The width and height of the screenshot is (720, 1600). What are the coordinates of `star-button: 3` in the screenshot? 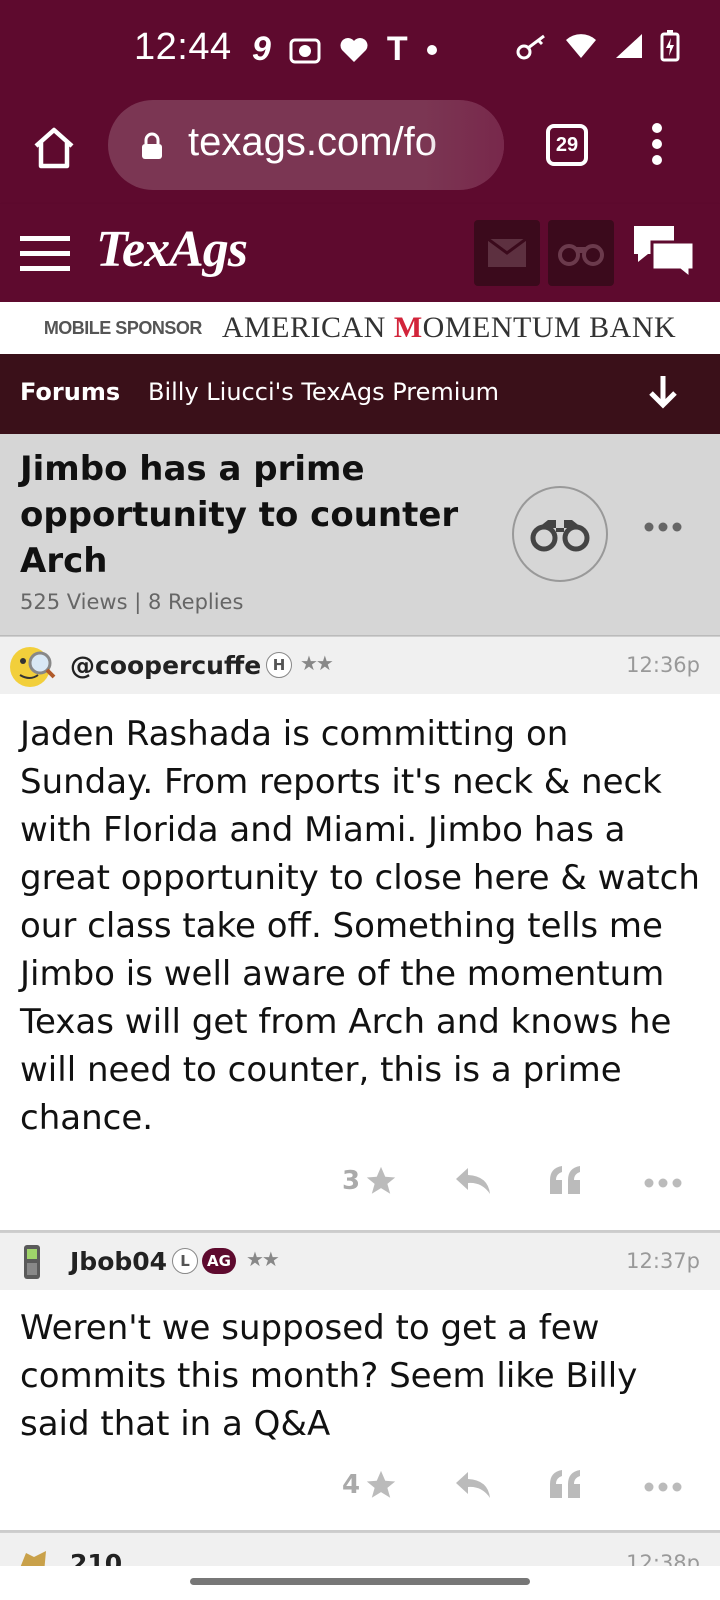 It's located at (370, 1181).